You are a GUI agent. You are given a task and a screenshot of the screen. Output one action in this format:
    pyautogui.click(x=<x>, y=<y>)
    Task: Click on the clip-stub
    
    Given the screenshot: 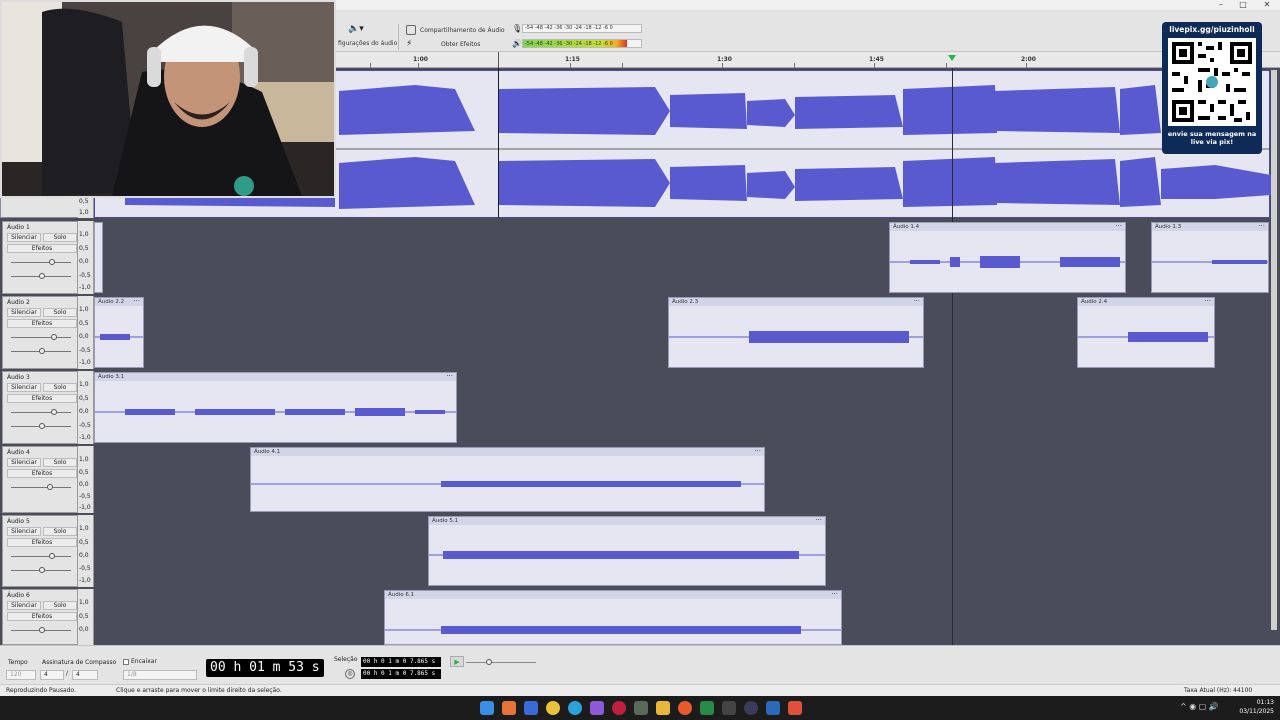 What is the action you would take?
    pyautogui.click(x=98, y=257)
    